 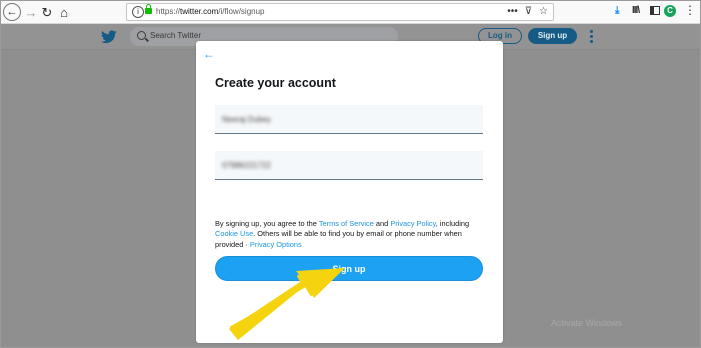 What do you see at coordinates (349, 119) in the screenshot?
I see `name-field: Neeraj Dubey` at bounding box center [349, 119].